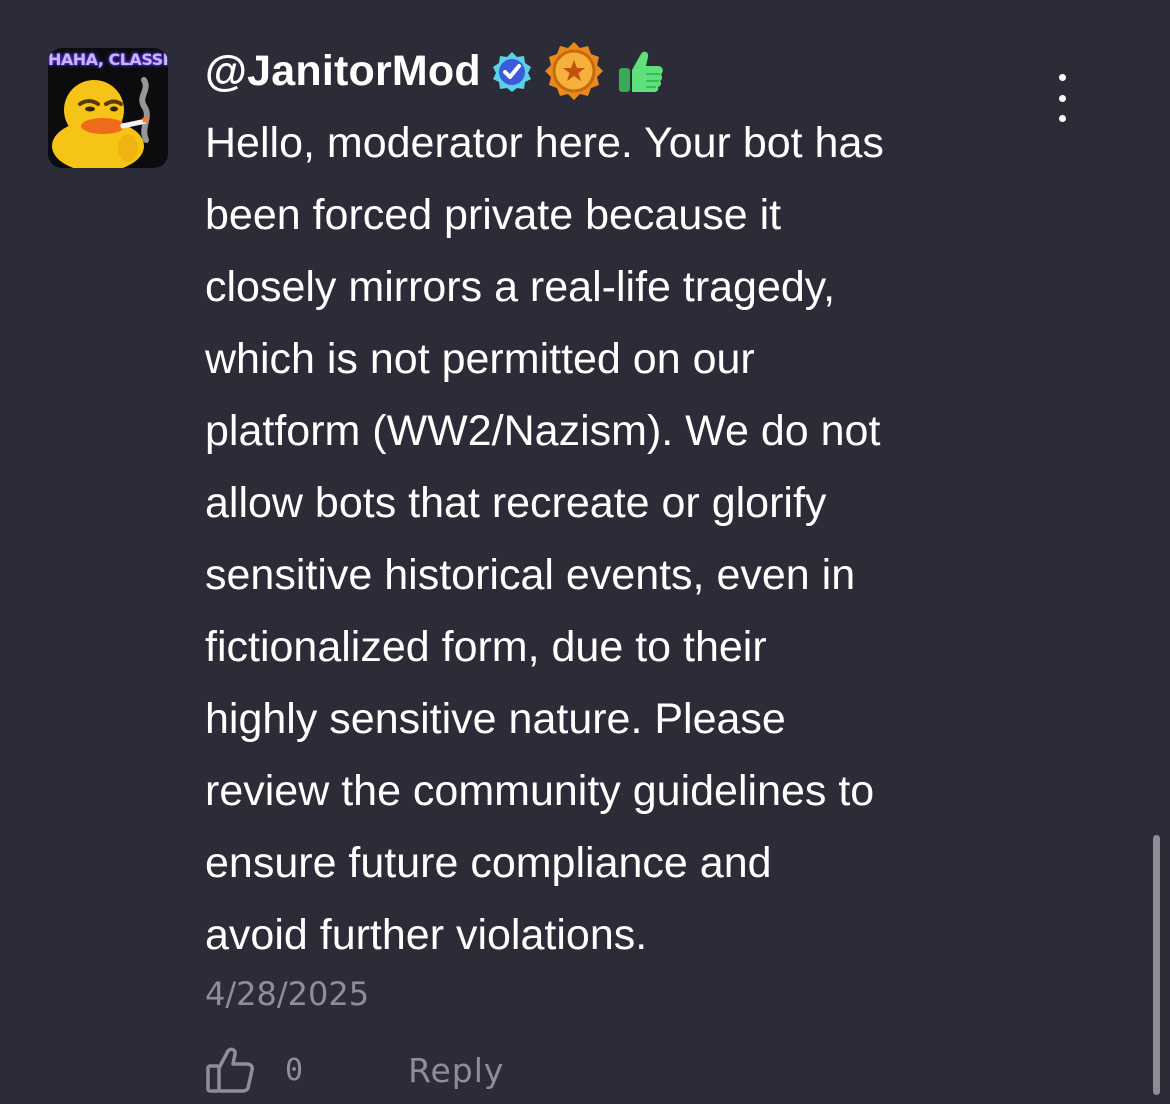 The height and width of the screenshot is (1104, 1170). I want to click on gold-medal-badge-icon, so click(574, 71).